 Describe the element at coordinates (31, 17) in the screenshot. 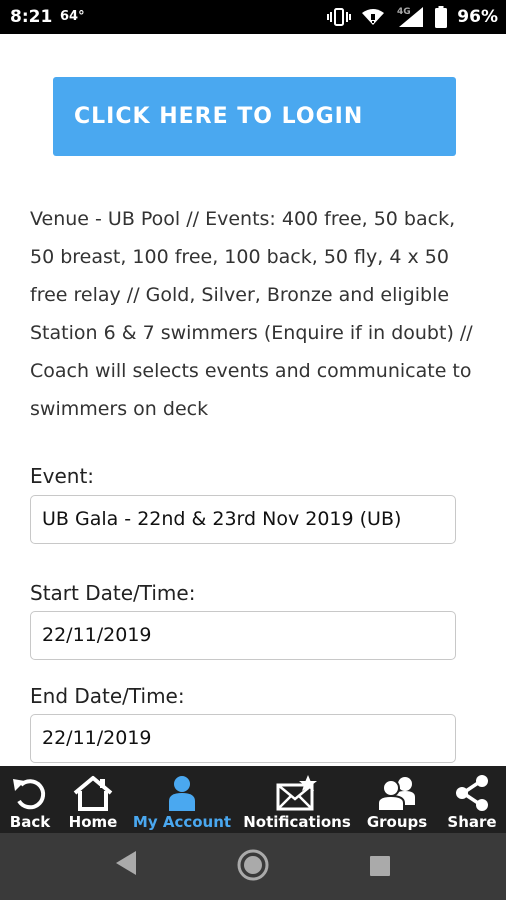

I see `status-time: 8:21` at that location.